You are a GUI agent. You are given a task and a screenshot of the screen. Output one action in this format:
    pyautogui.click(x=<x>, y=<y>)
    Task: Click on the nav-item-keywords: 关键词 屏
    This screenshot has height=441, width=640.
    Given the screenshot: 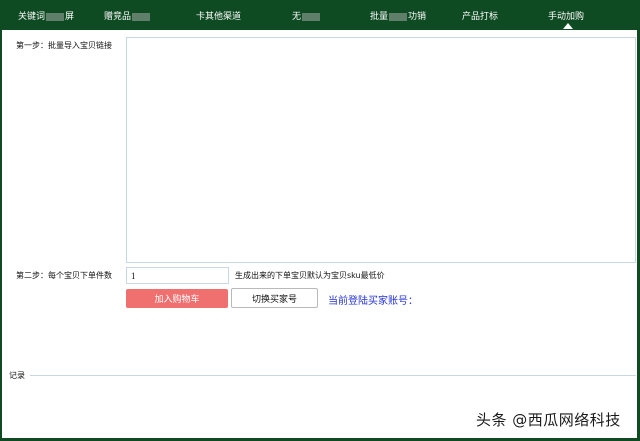 What is the action you would take?
    pyautogui.click(x=46, y=15)
    